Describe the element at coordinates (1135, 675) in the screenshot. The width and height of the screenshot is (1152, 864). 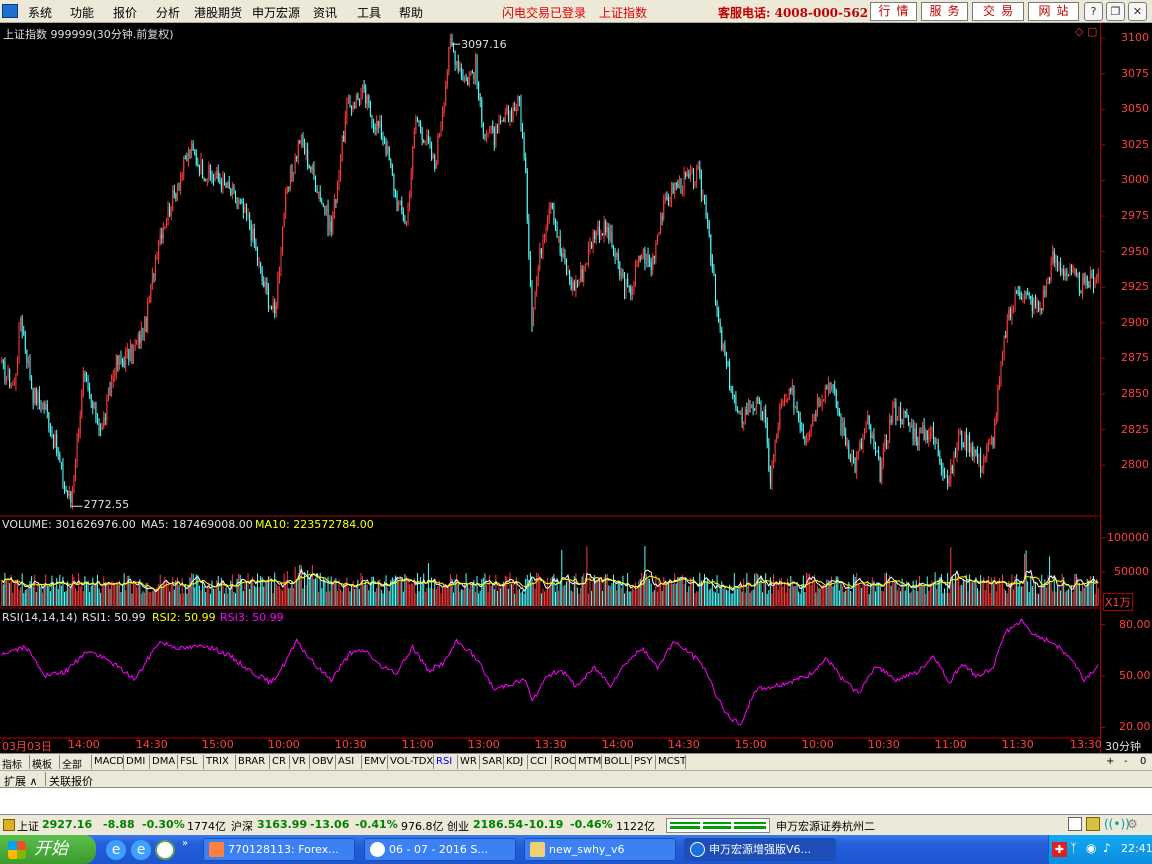
I see `rsi-tick-label: 50.00` at that location.